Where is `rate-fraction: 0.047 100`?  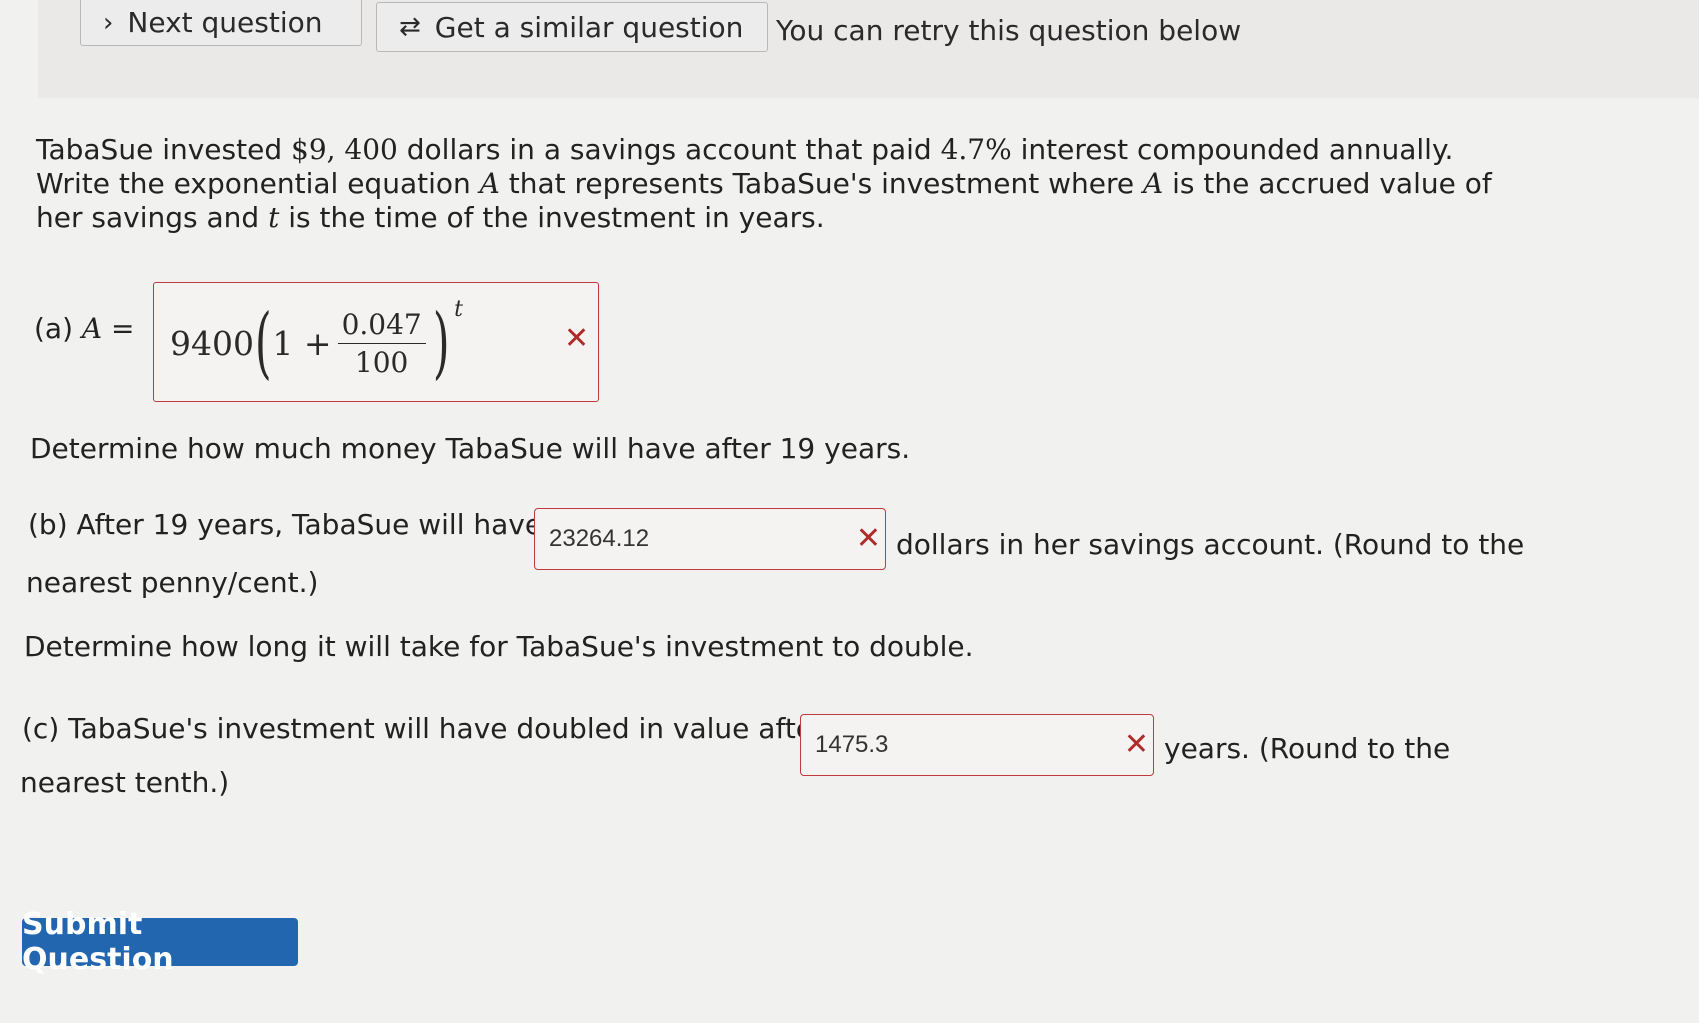
rate-fraction: 0.047 100 is located at coordinates (381, 343).